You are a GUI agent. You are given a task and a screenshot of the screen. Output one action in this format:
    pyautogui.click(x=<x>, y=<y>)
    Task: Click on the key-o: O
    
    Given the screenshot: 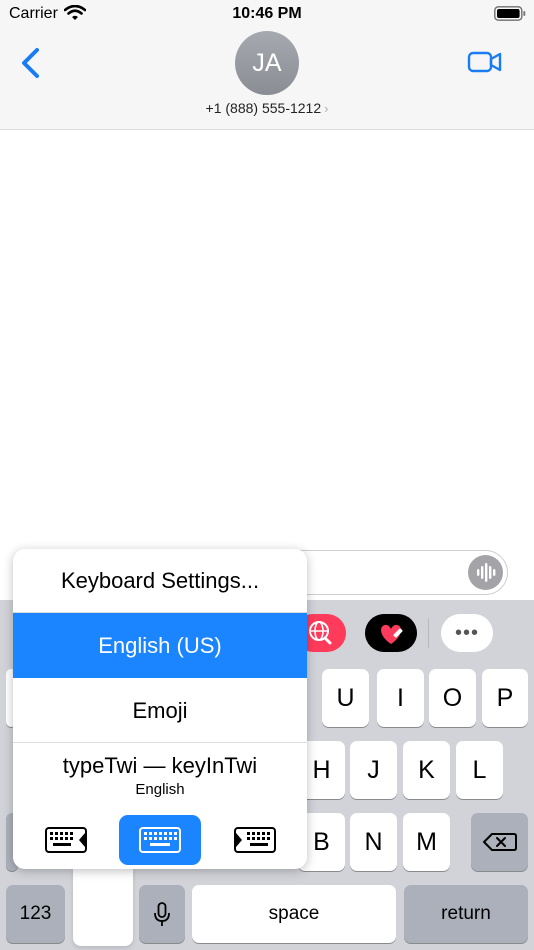 What is the action you would take?
    pyautogui.click(x=452, y=698)
    